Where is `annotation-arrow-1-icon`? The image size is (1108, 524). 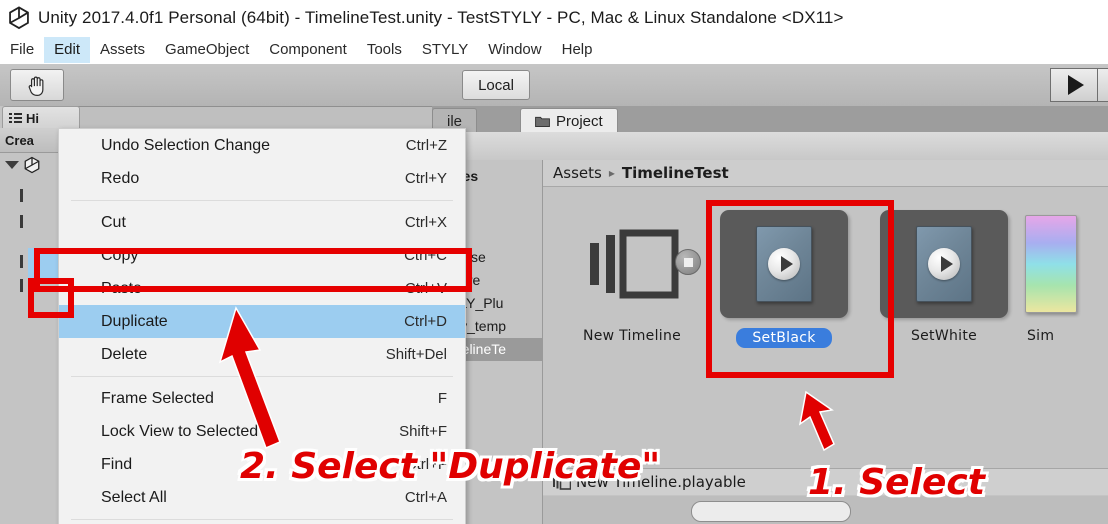 annotation-arrow-1-icon is located at coordinates (816, 421).